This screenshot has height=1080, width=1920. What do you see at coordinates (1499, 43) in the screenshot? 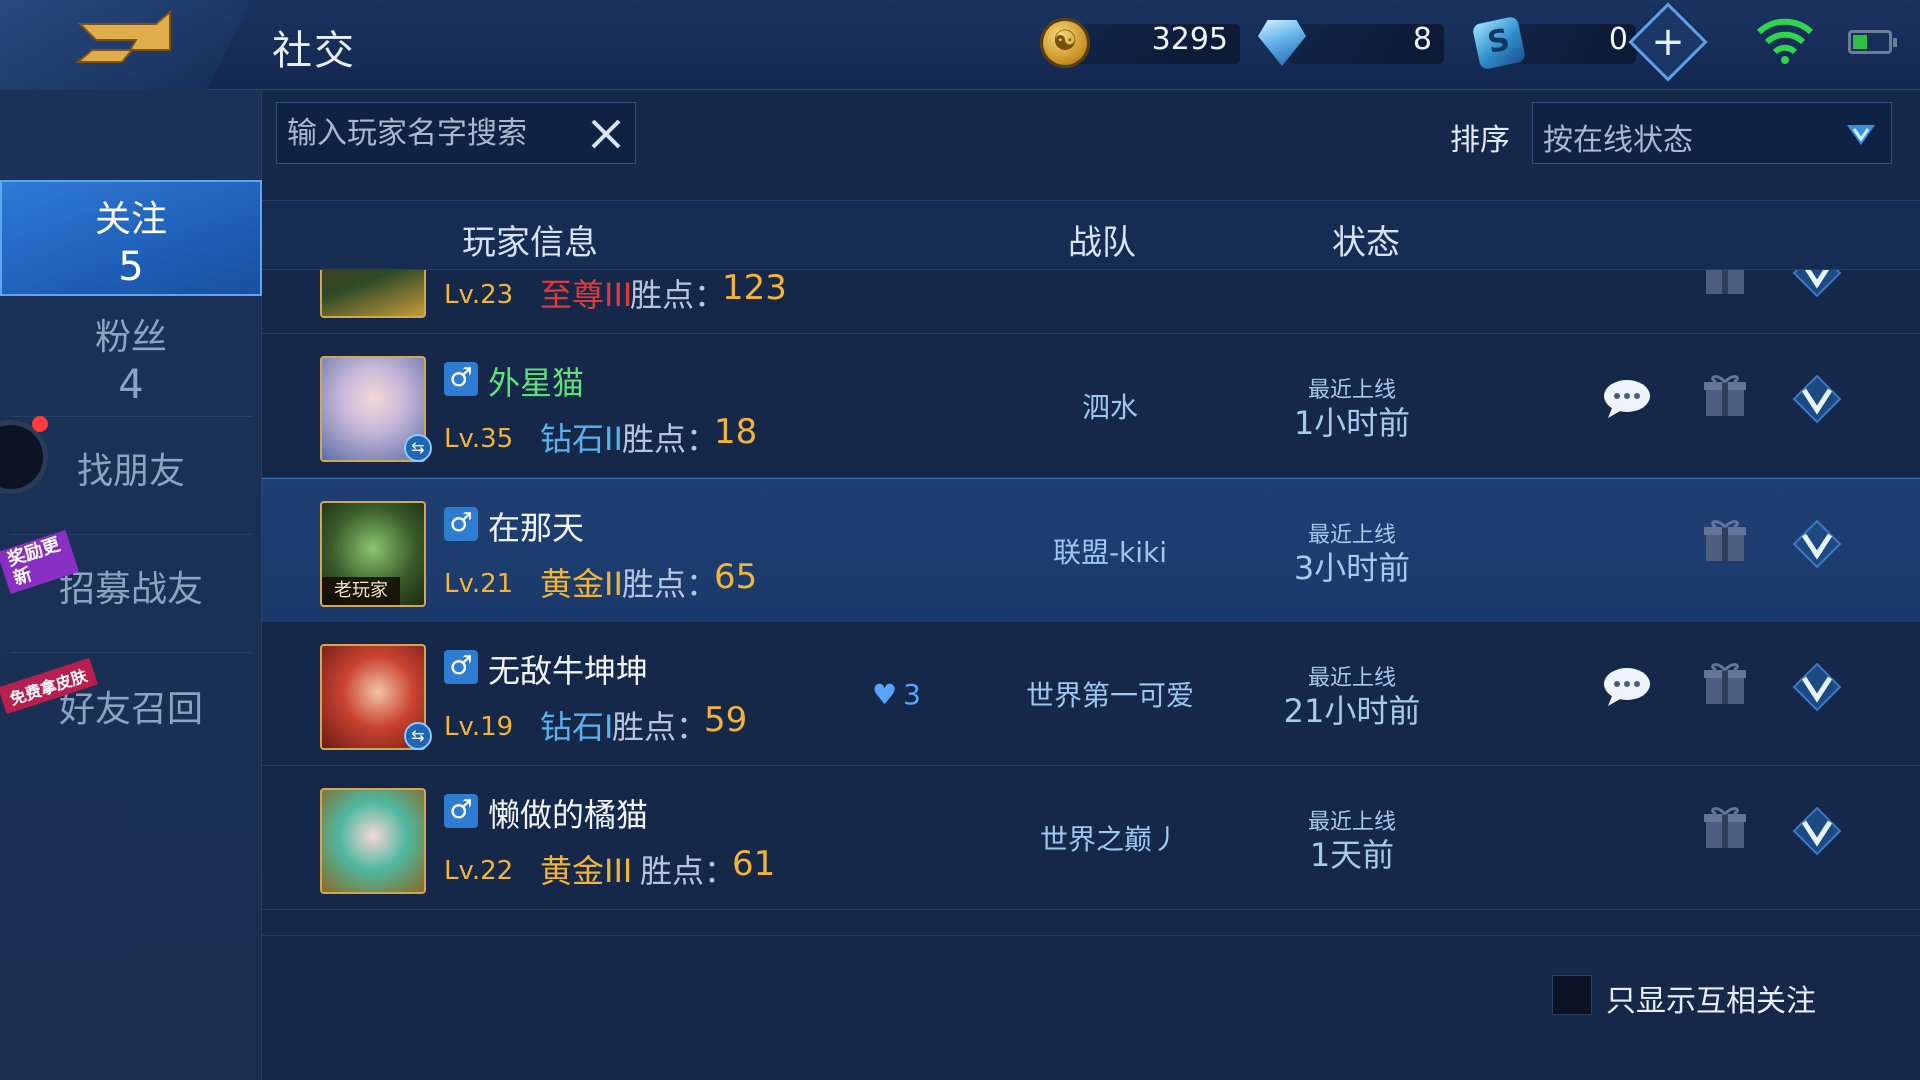
I see `voucher-icon` at bounding box center [1499, 43].